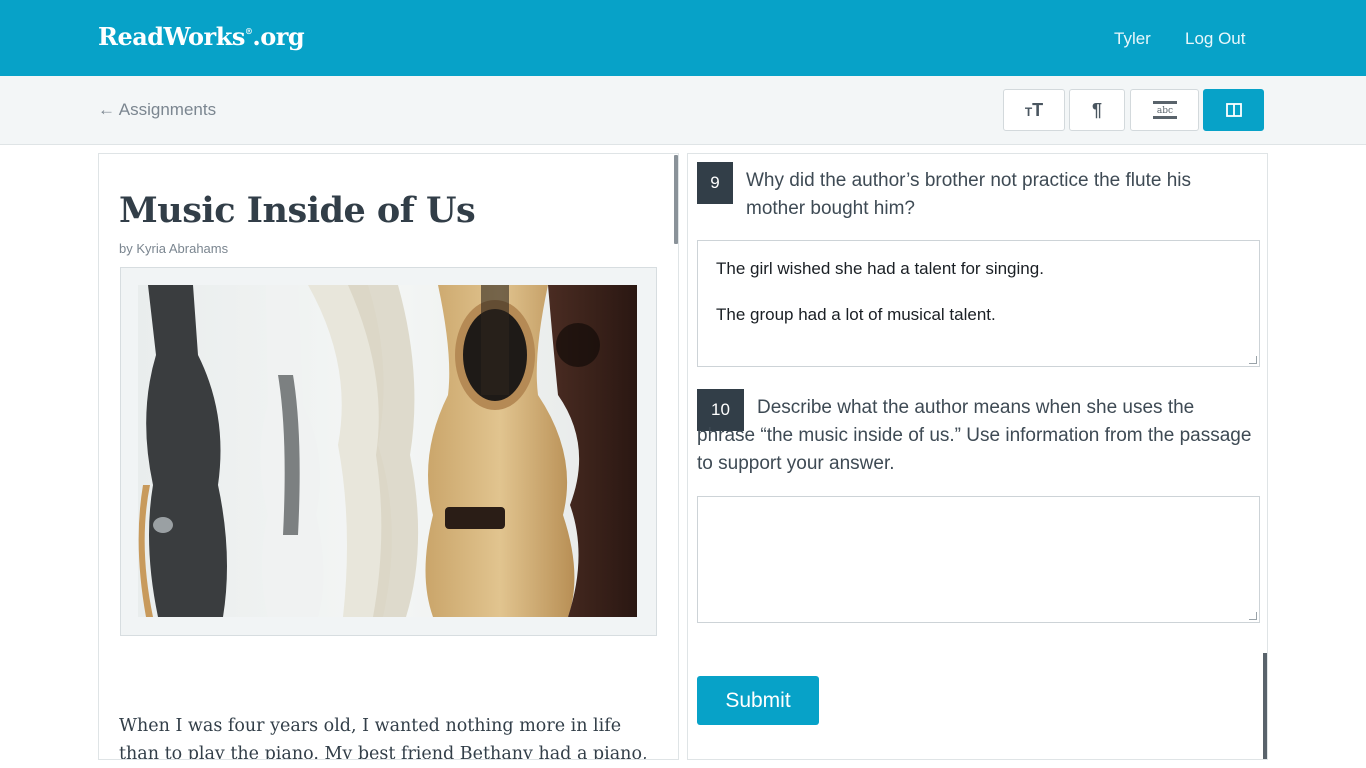 This screenshot has height=768, width=1366. I want to click on article-byline: by Kyria Abrahams, so click(174, 248).